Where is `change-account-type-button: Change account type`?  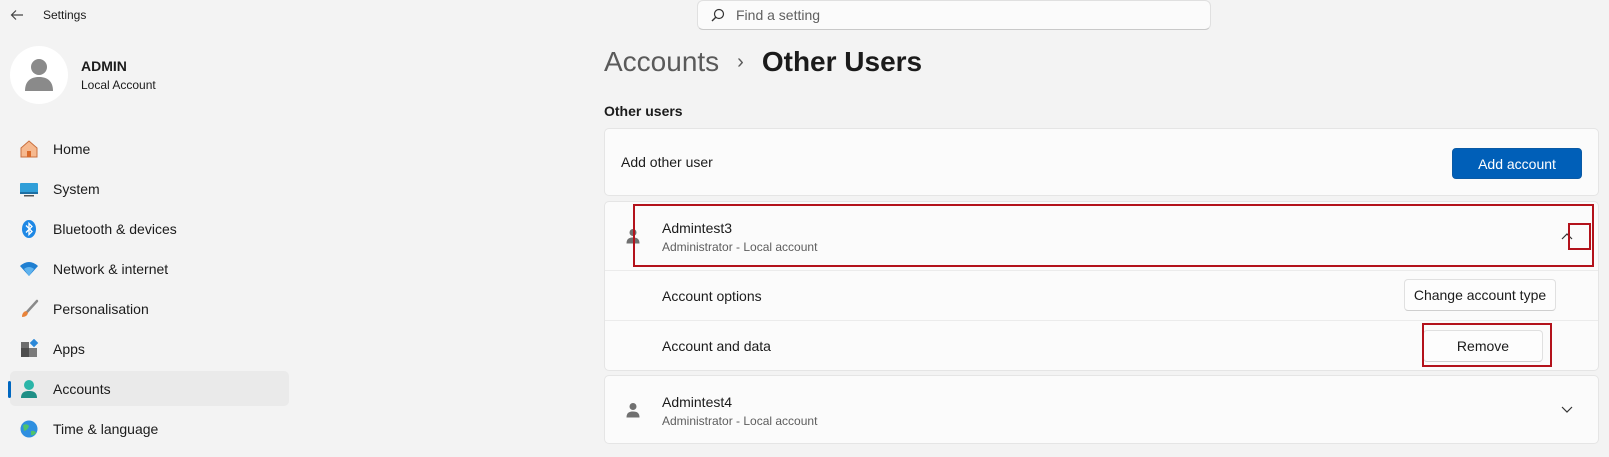
change-account-type-button: Change account type is located at coordinates (1480, 295).